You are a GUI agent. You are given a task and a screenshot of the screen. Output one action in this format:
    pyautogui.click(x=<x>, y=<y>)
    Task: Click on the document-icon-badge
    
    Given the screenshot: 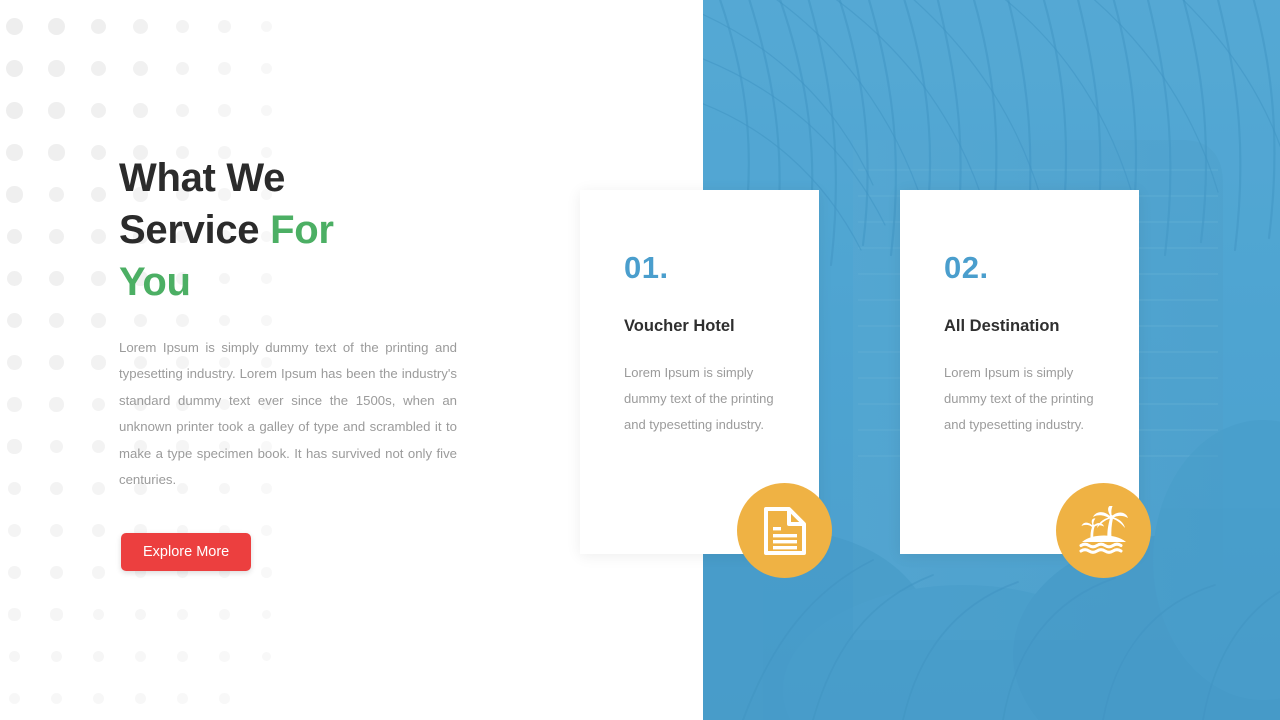 What is the action you would take?
    pyautogui.click(x=784, y=530)
    